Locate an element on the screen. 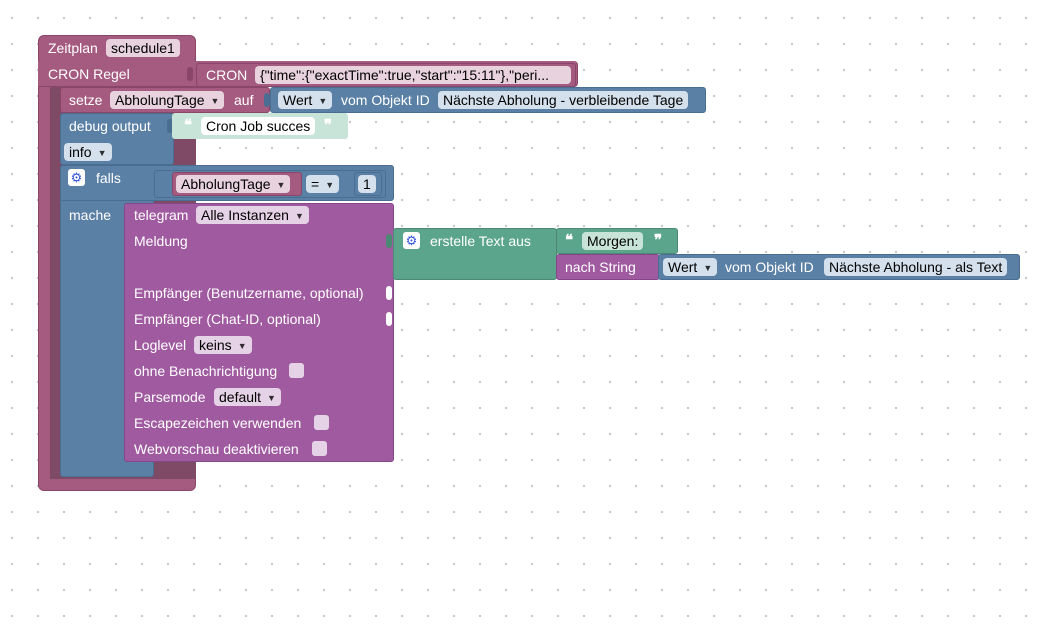  message-label: Meldung is located at coordinates (161, 241).